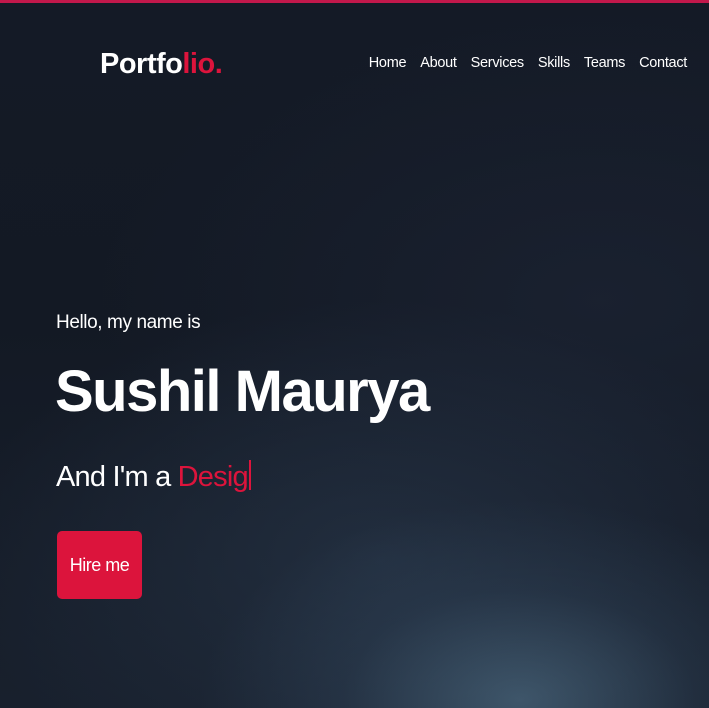 Image resolution: width=709 pixels, height=708 pixels. I want to click on top-accent-bar, so click(354, 1).